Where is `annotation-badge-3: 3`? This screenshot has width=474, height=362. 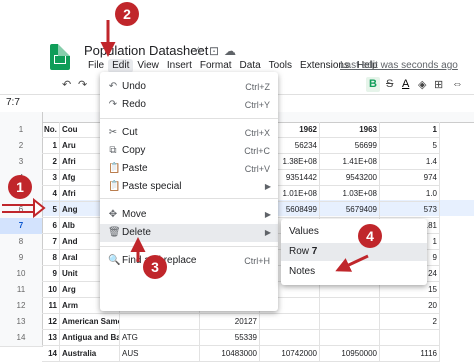
annotation-badge-3: 3 is located at coordinates (155, 267).